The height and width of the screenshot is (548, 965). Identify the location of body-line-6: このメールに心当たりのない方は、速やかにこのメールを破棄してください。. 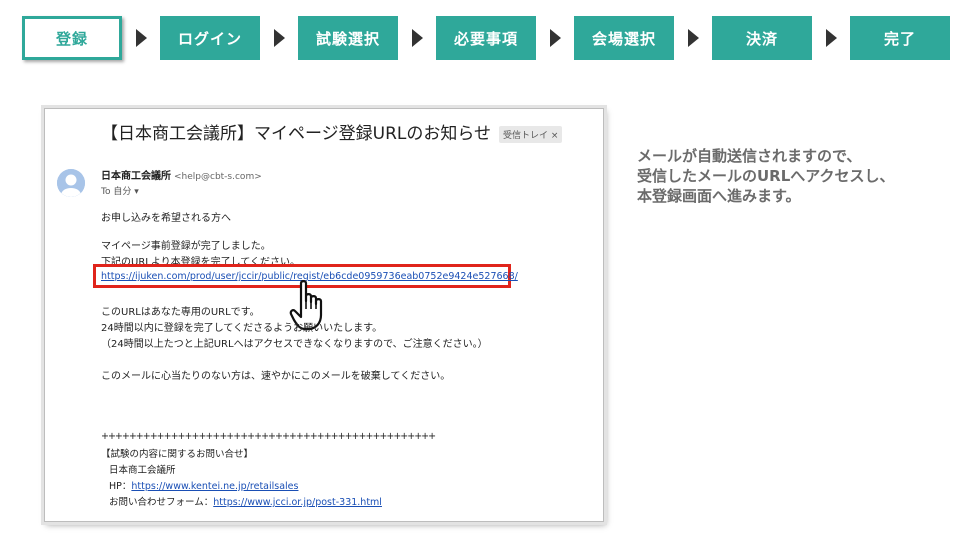
(276, 376).